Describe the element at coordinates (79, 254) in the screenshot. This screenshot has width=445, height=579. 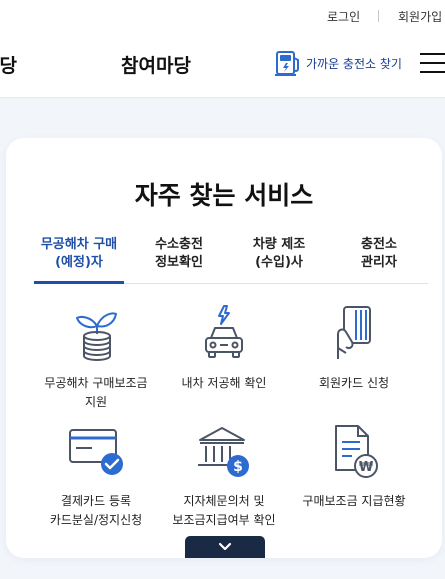
I see `tab-zev-buyer: 무공해차 구매 (예정)자` at that location.